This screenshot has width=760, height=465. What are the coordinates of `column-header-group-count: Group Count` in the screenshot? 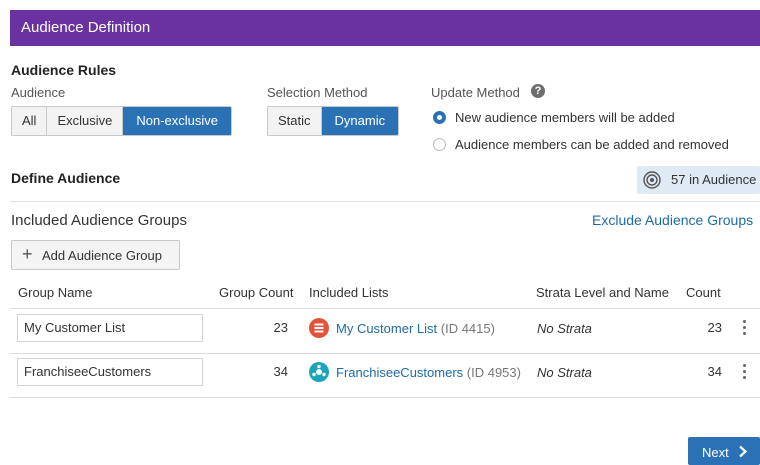 It's located at (256, 292).